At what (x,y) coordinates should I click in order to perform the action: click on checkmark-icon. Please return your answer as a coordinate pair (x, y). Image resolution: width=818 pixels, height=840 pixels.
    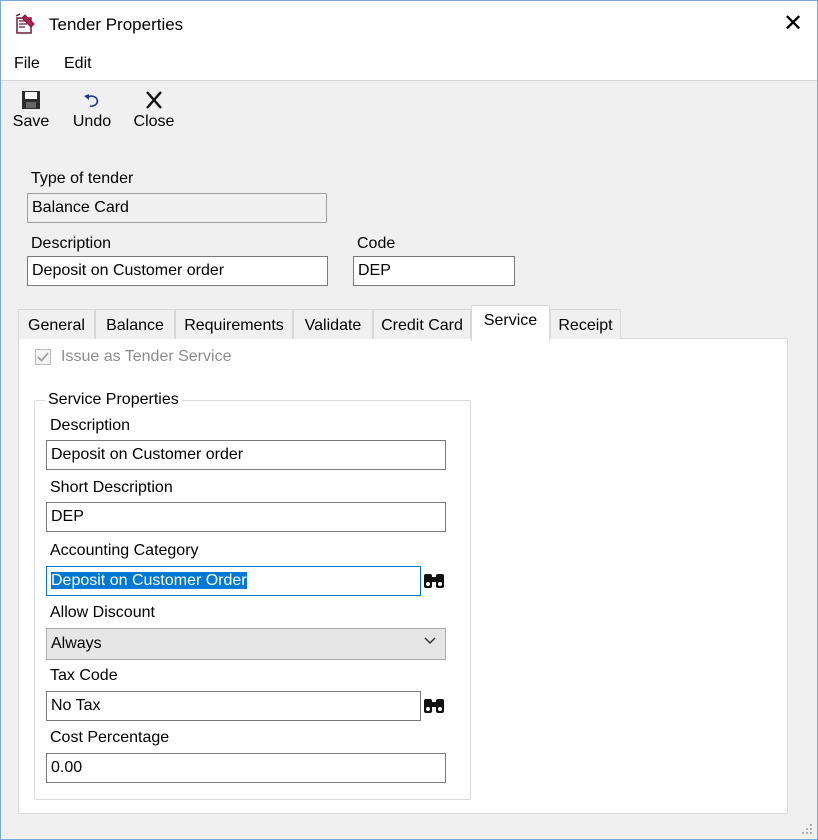
    Looking at the image, I should click on (43, 357).